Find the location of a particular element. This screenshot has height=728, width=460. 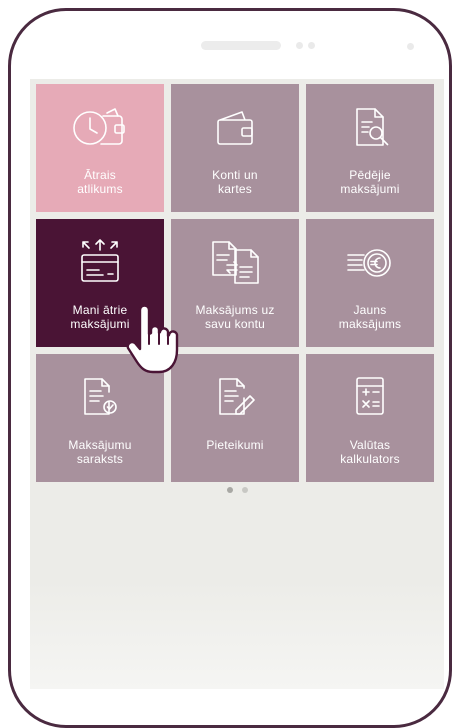

tile-label: Konti un kartes is located at coordinates (235, 182).